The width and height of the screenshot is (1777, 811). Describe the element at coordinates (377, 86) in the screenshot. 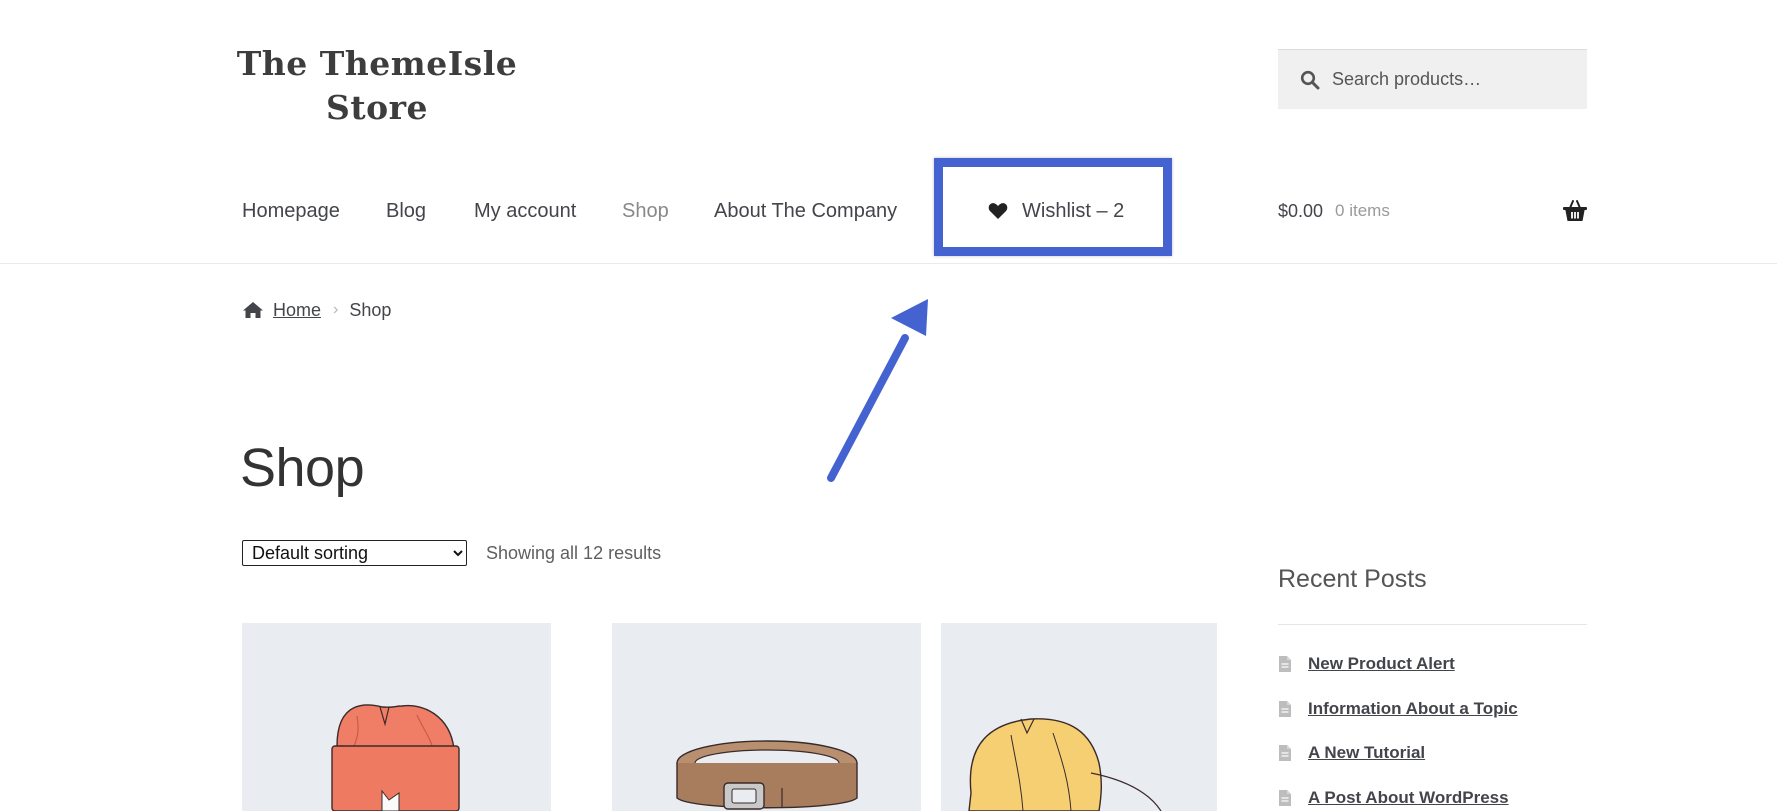

I see `site-title: The ThemeIsle Store` at that location.